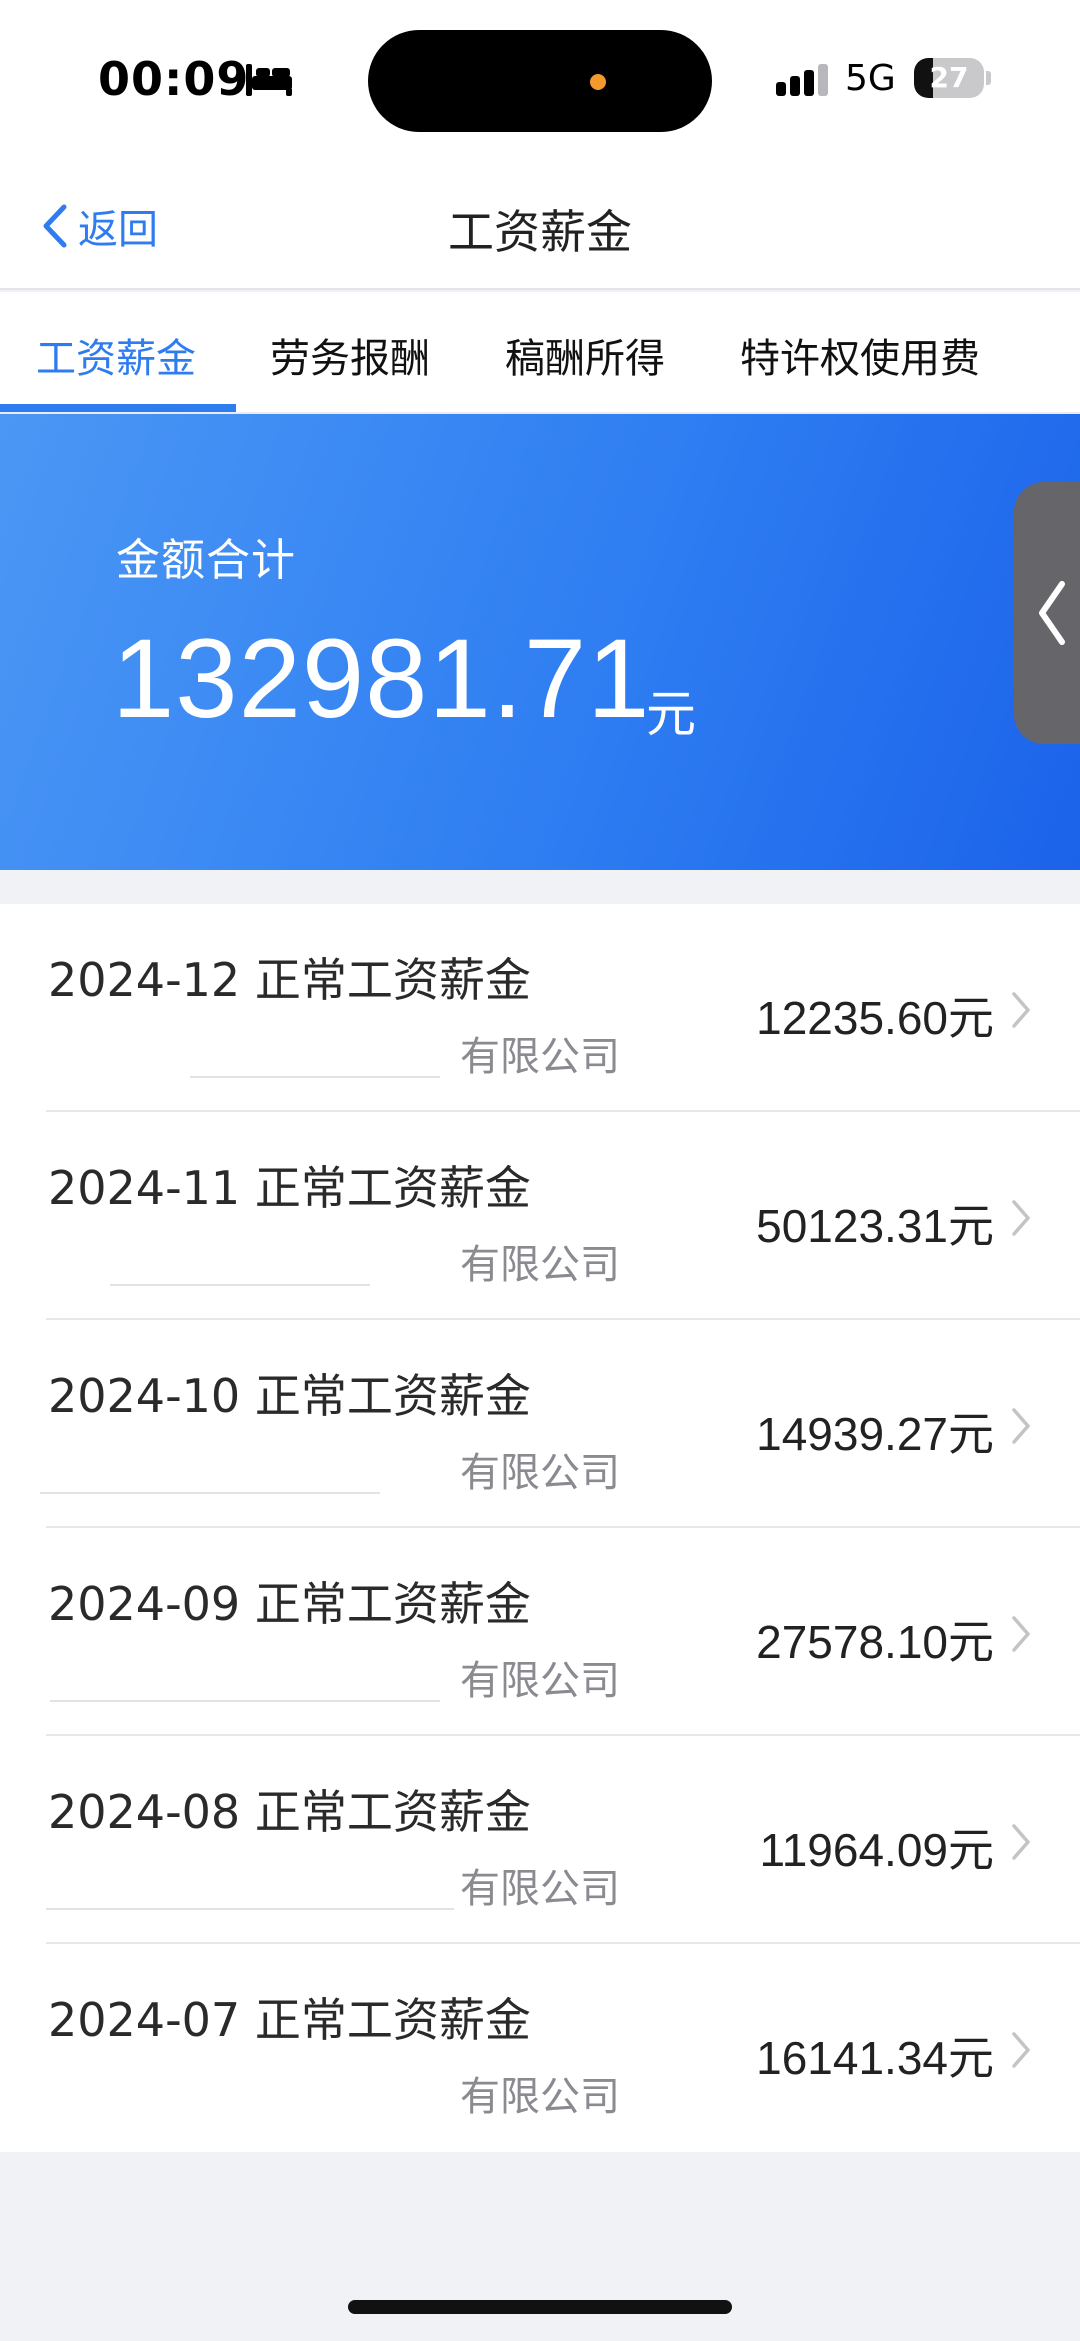 This screenshot has height=2341, width=1080. Describe the element at coordinates (988, 78) in the screenshot. I see `battery-cap` at that location.